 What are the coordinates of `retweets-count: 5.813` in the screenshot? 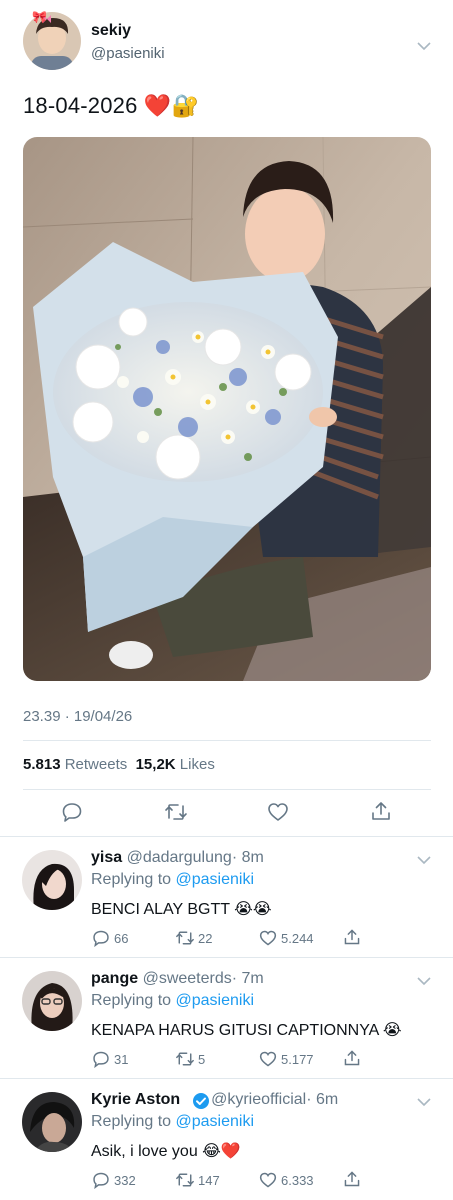 It's located at (42, 764).